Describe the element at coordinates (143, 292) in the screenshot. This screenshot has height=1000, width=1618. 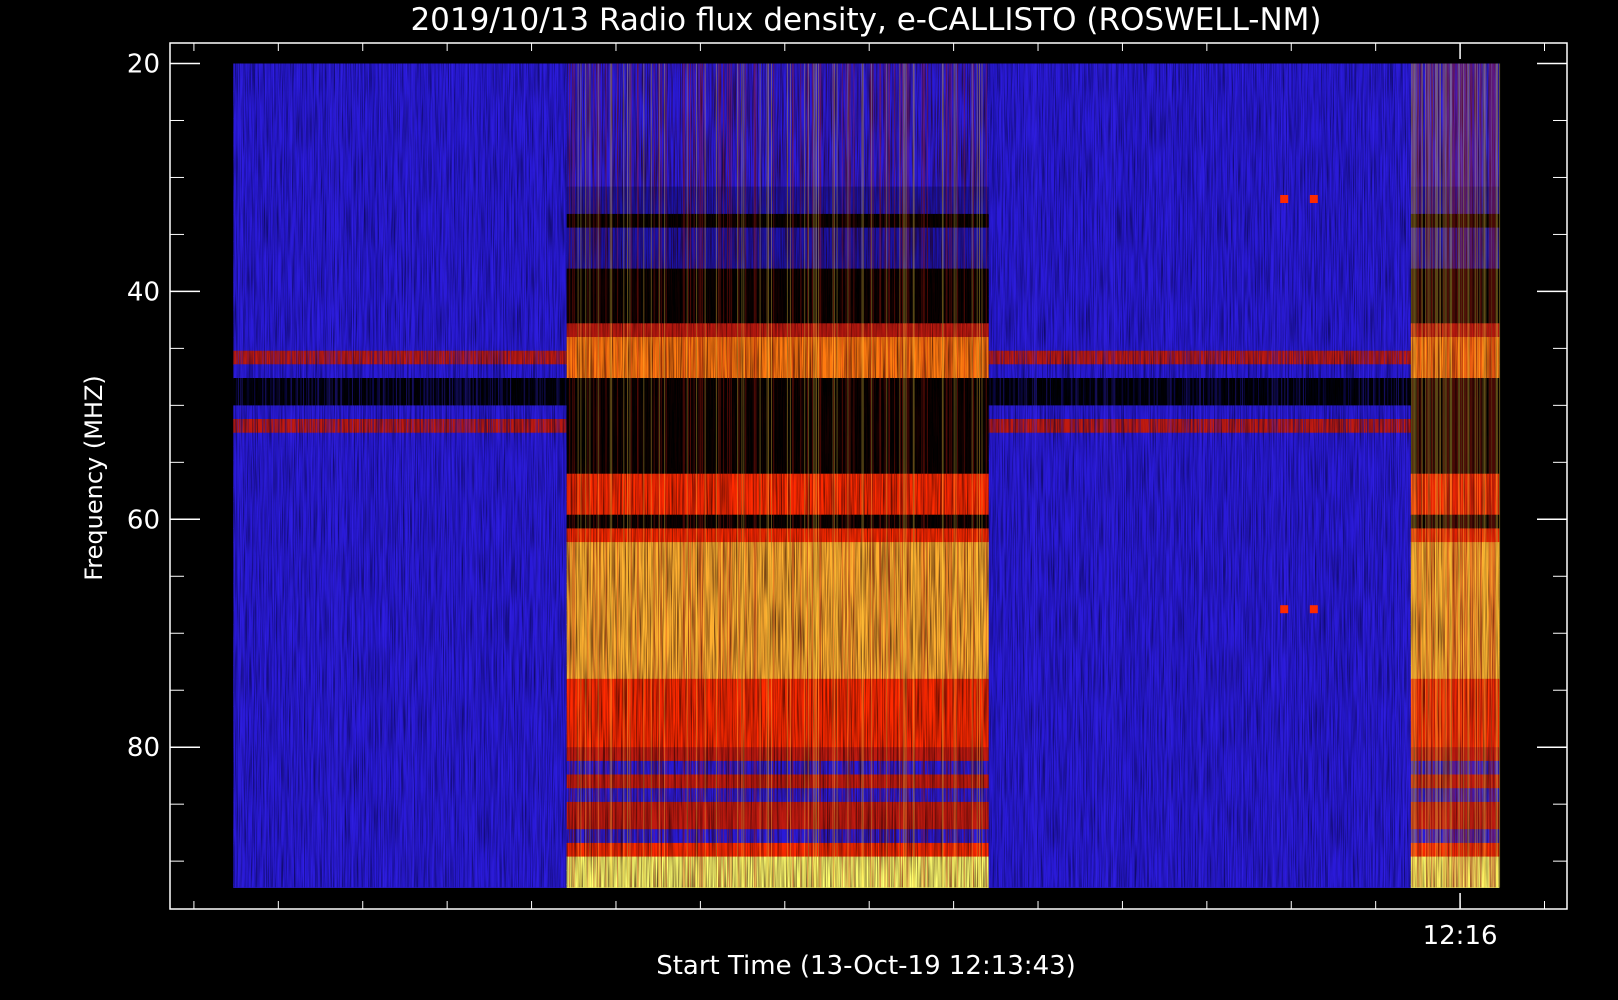
I see `y-tick-label: 40` at that location.